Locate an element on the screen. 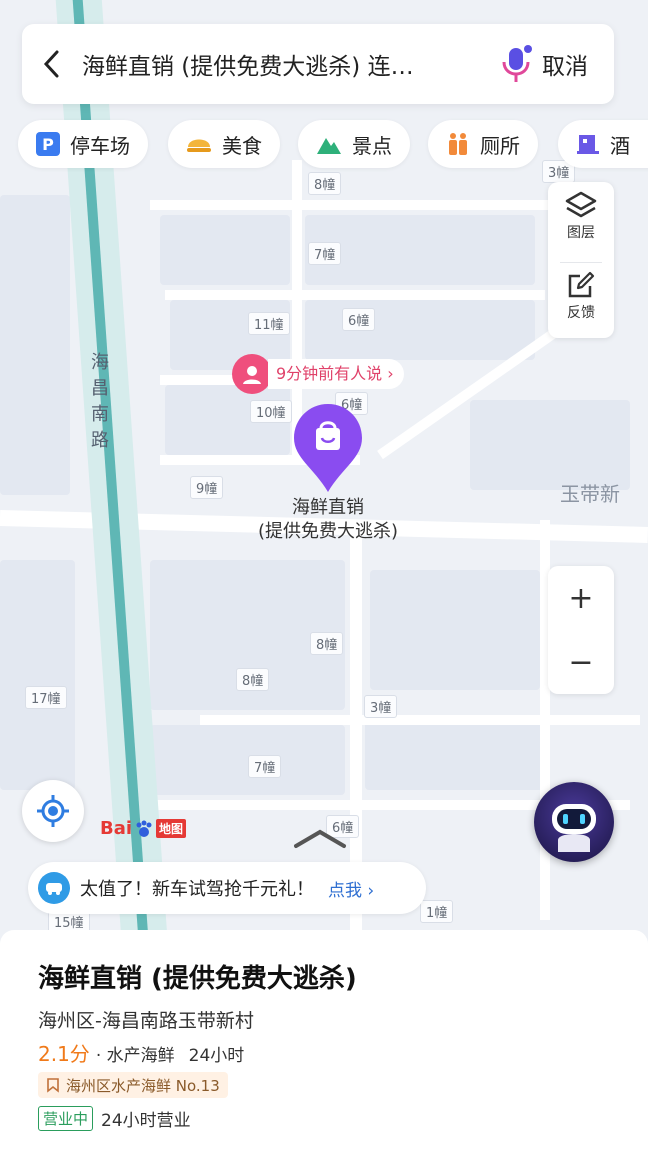 This screenshot has width=648, height=1150. voice-button is located at coordinates (516, 64).